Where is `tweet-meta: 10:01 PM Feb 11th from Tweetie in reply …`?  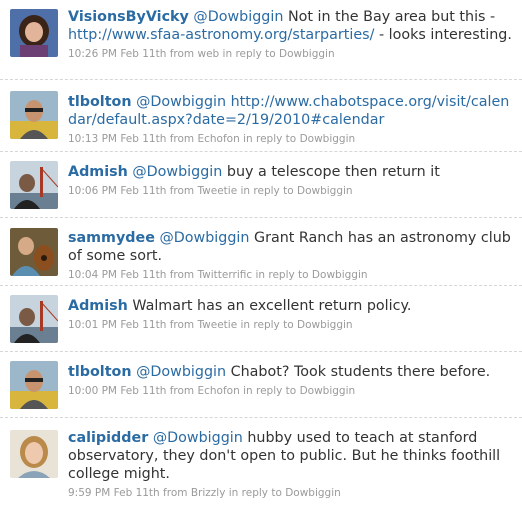 tweet-meta: 10:01 PM Feb 11th from Tweetie in reply … is located at coordinates (210, 325).